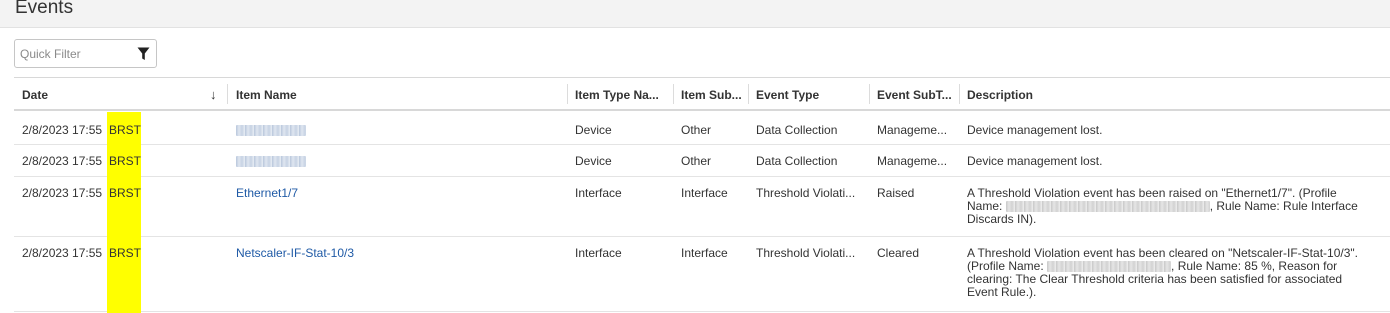  Describe the element at coordinates (1169, 94) in the screenshot. I see `column-header-description: Description` at that location.